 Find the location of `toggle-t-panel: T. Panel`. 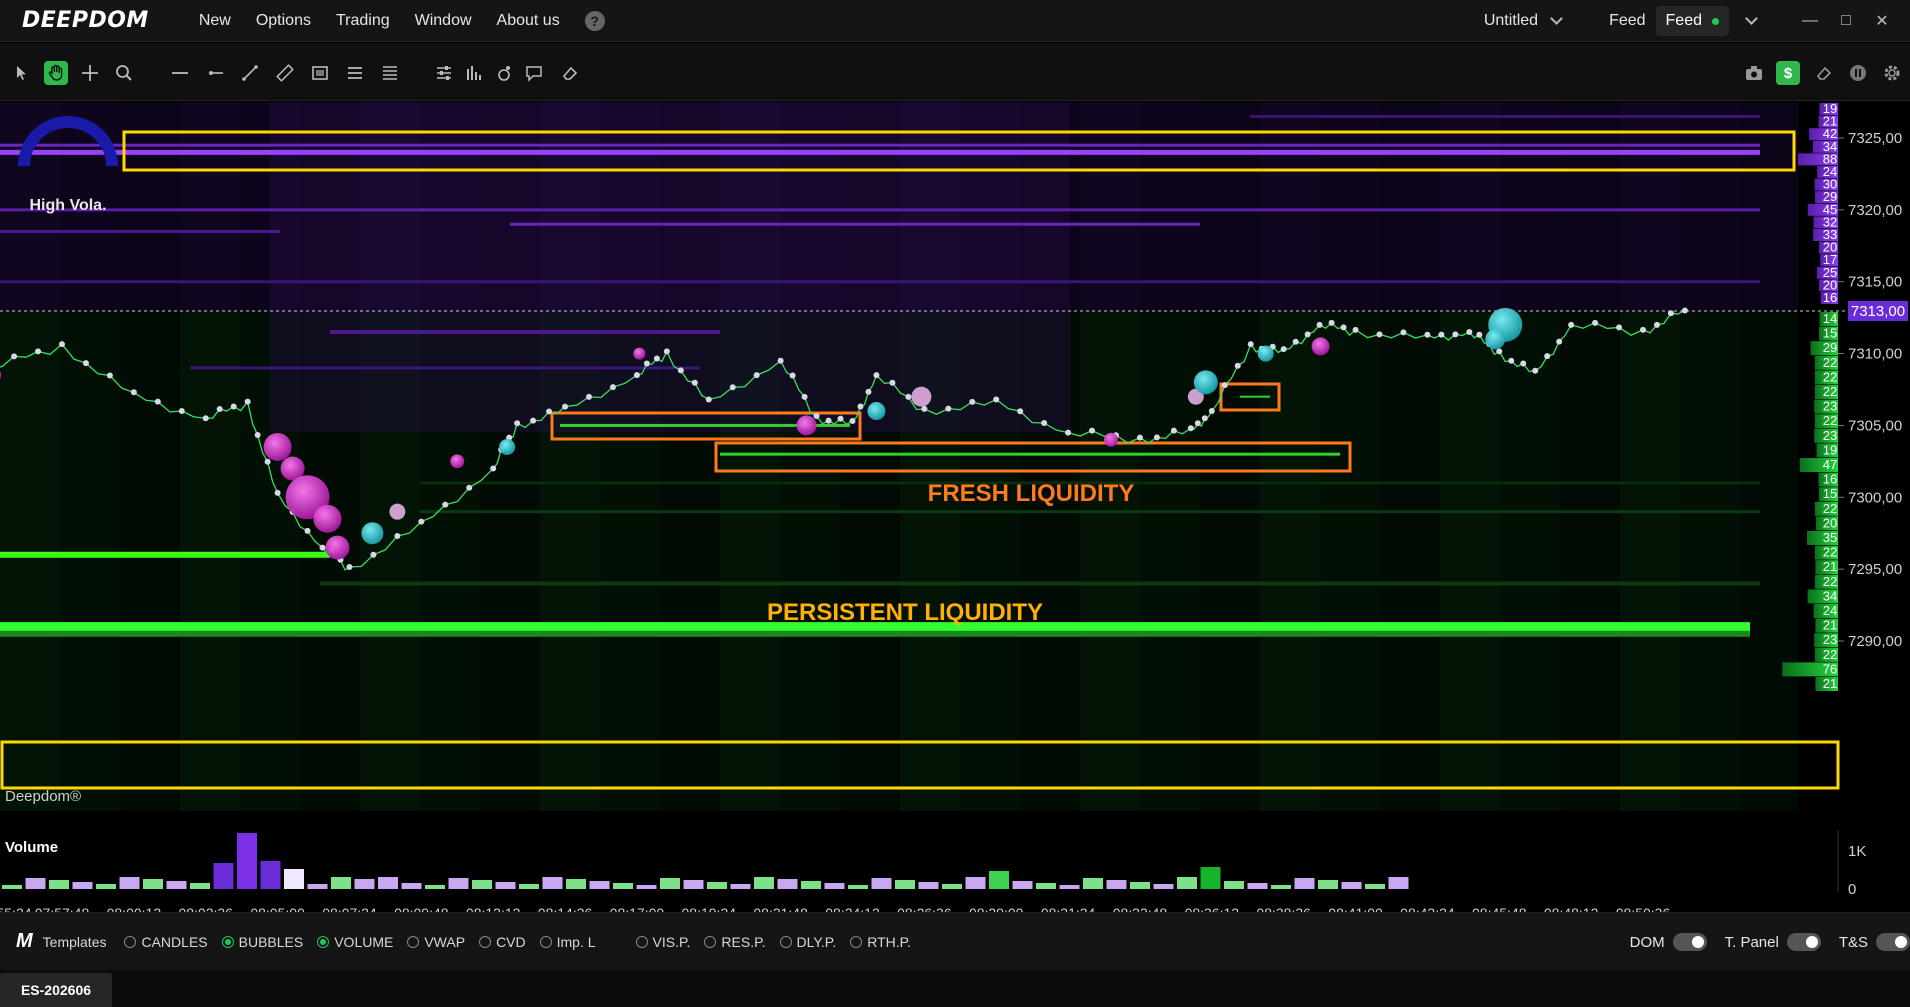

toggle-t-panel: T. Panel is located at coordinates (1773, 942).